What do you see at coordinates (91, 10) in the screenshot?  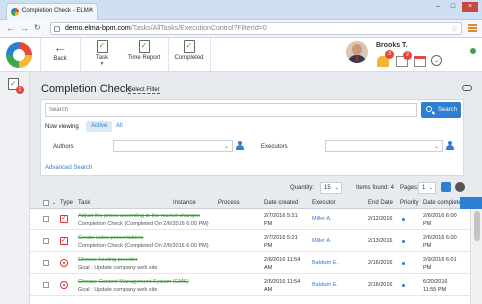 I see `tab-close-icon: ×` at bounding box center [91, 10].